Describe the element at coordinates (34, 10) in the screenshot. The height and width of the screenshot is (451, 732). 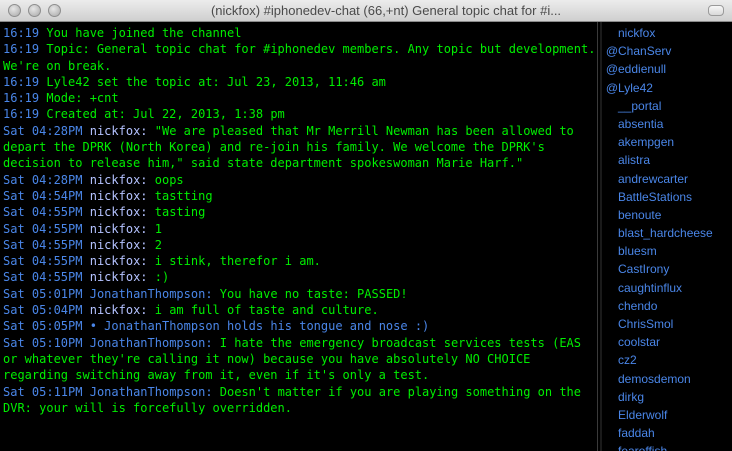
I see `minimize-window-button` at that location.